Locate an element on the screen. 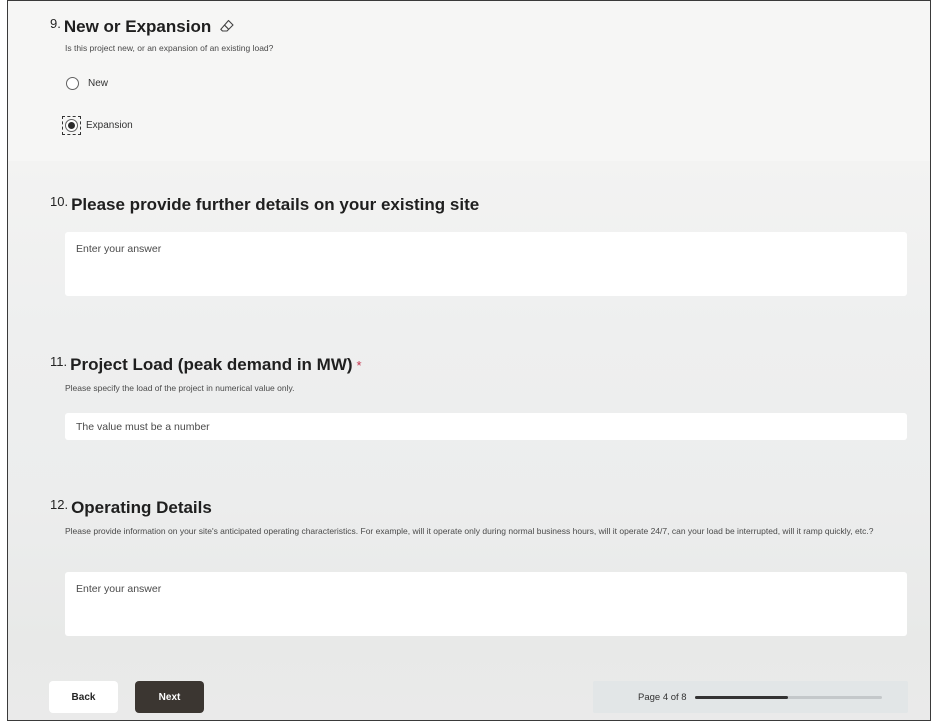  progress-bar is located at coordinates (788, 697).